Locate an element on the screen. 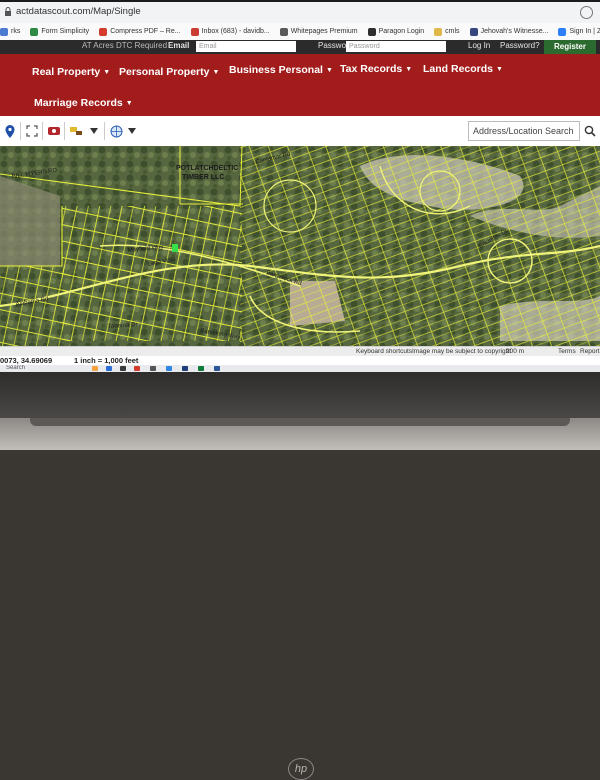 This screenshot has height=780, width=600. bookmark-item: Paragon Login is located at coordinates (396, 31).